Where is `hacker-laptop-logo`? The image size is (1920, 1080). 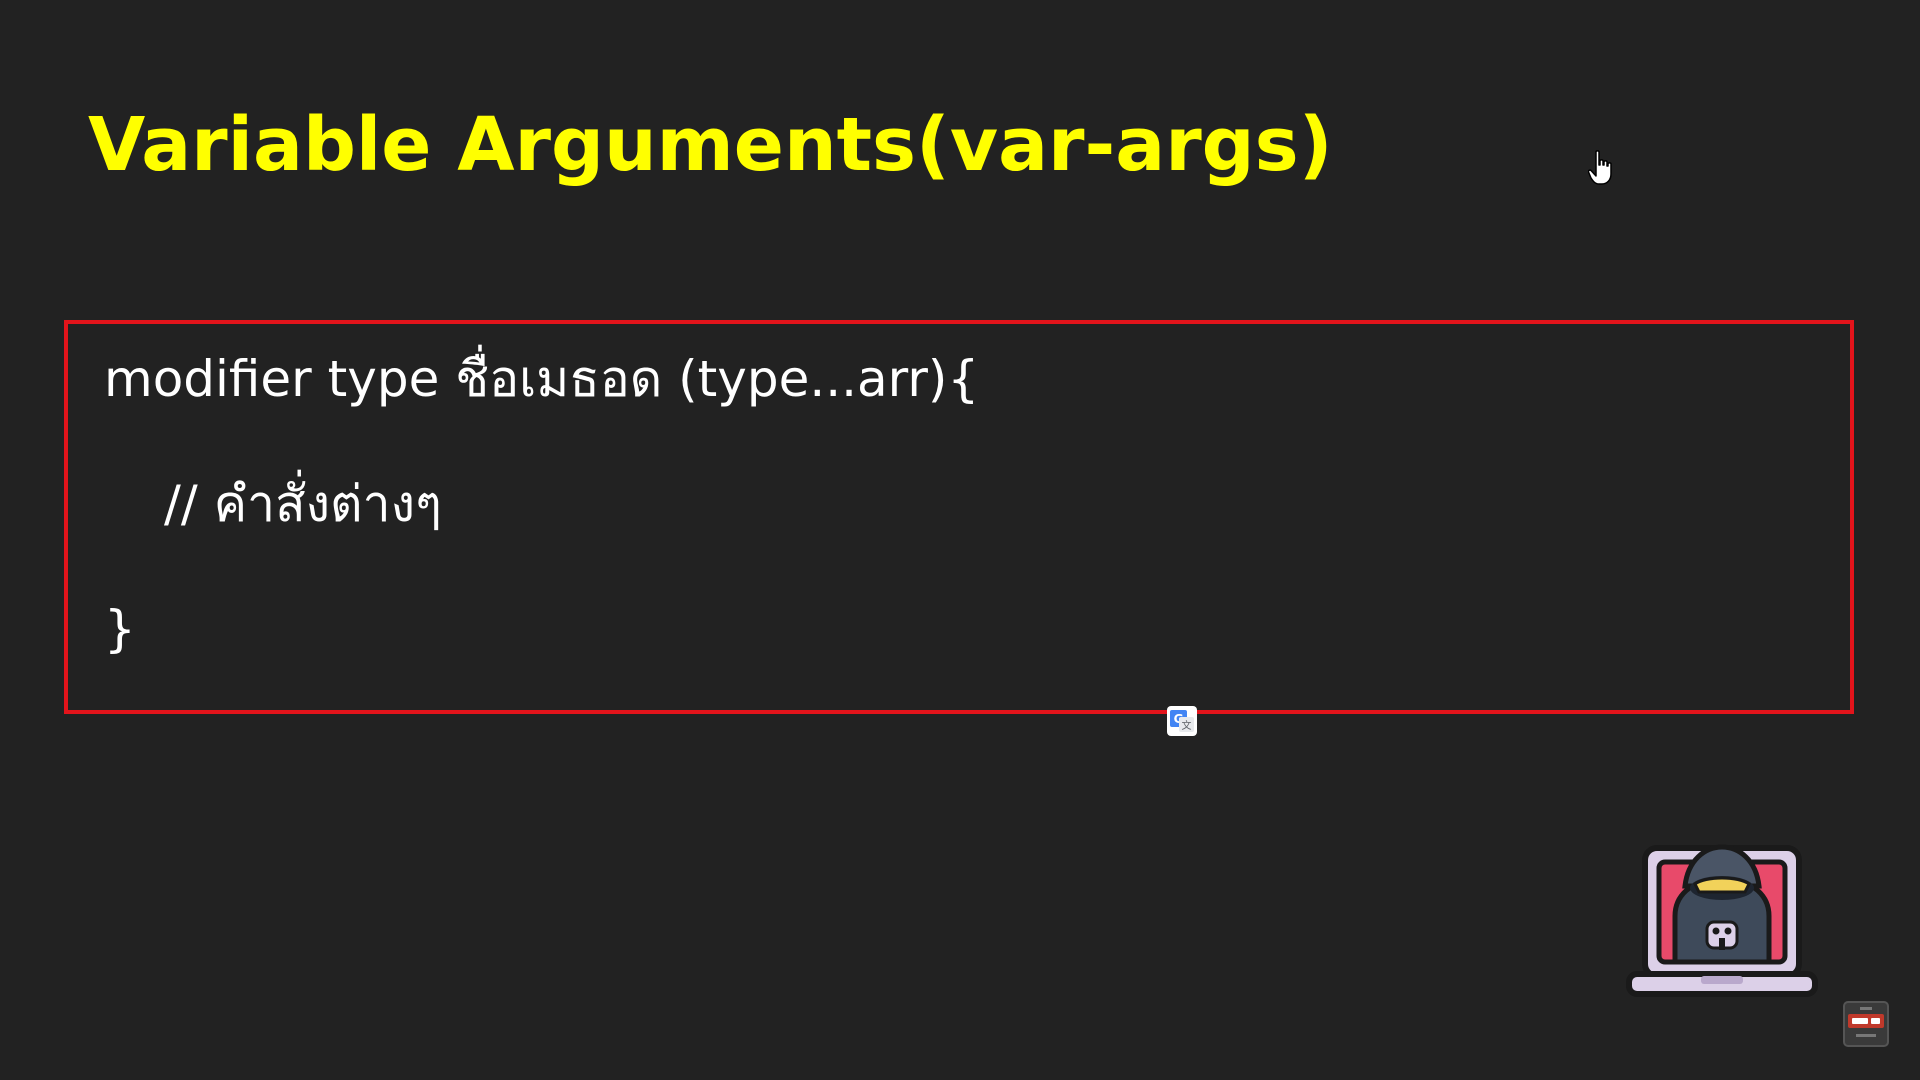 hacker-laptop-logo is located at coordinates (1722, 920).